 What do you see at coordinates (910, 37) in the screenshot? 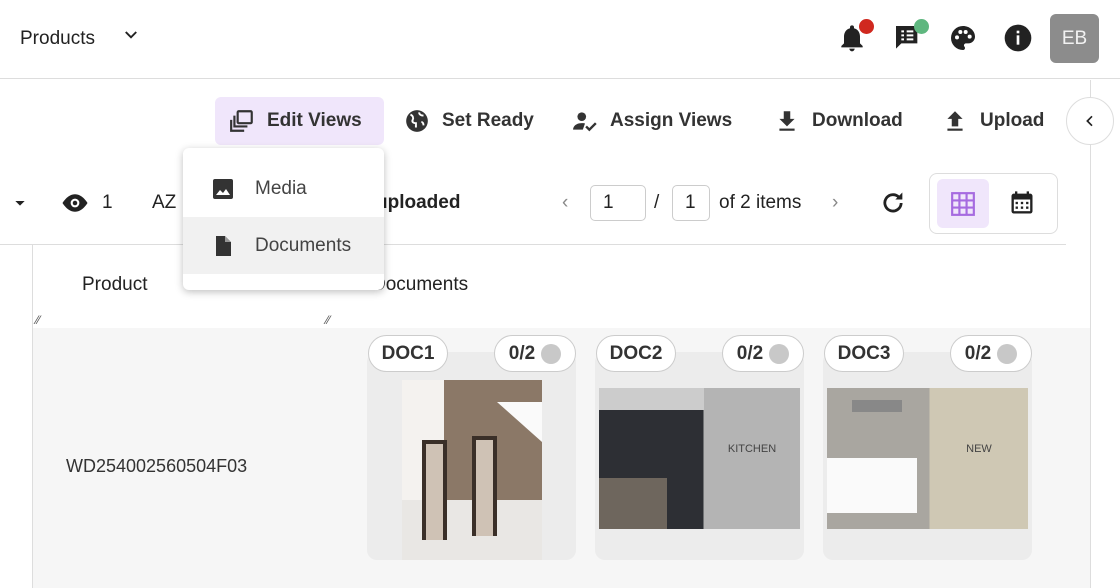
I see `chat-list-icon` at bounding box center [910, 37].